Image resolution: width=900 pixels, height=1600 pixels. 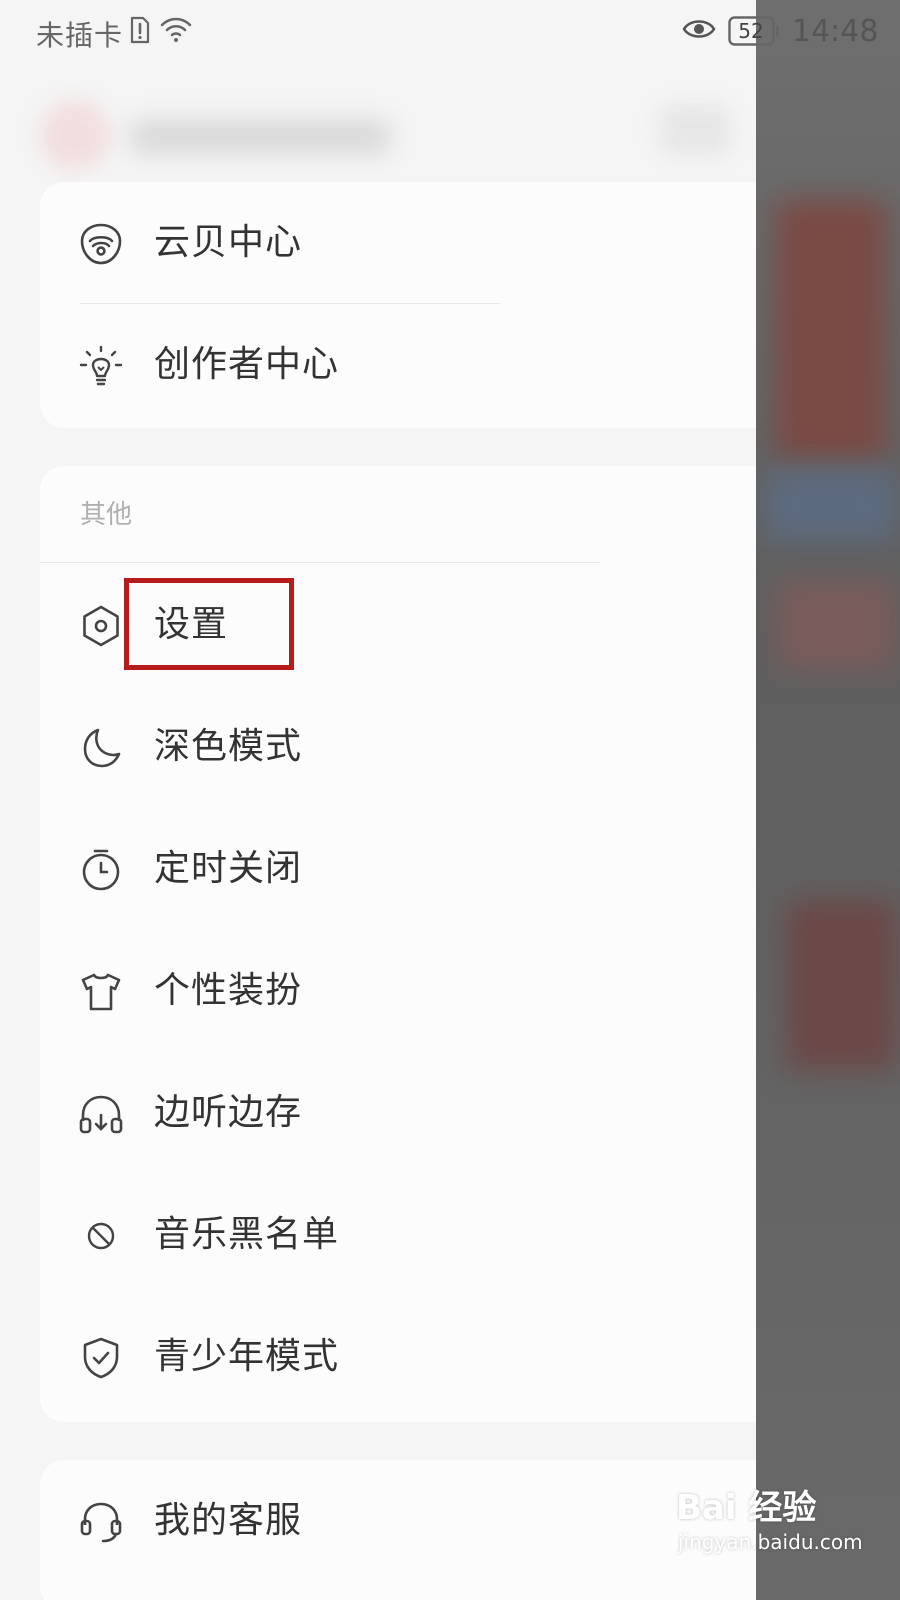 What do you see at coordinates (398, 1235) in the screenshot?
I see `menu-item-music-blacklist: 音乐黑名单` at bounding box center [398, 1235].